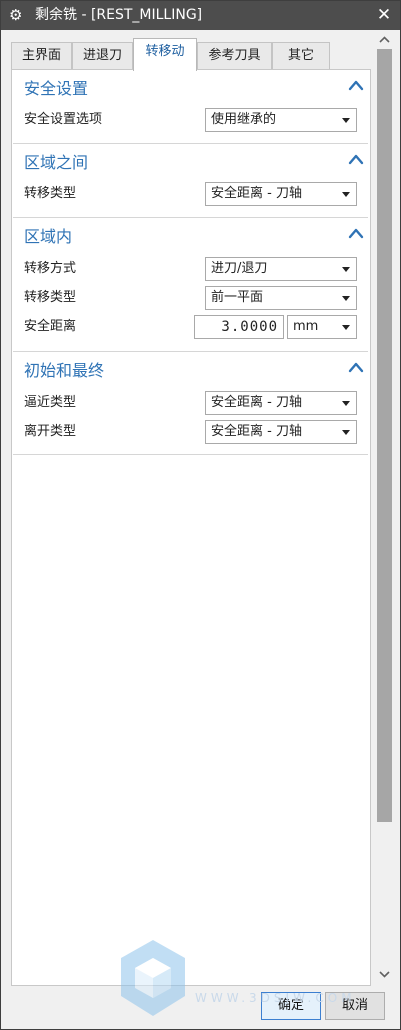 The height and width of the screenshot is (1030, 401). Describe the element at coordinates (102, 56) in the screenshot. I see `tab-engage-retract: 进退刀` at that location.